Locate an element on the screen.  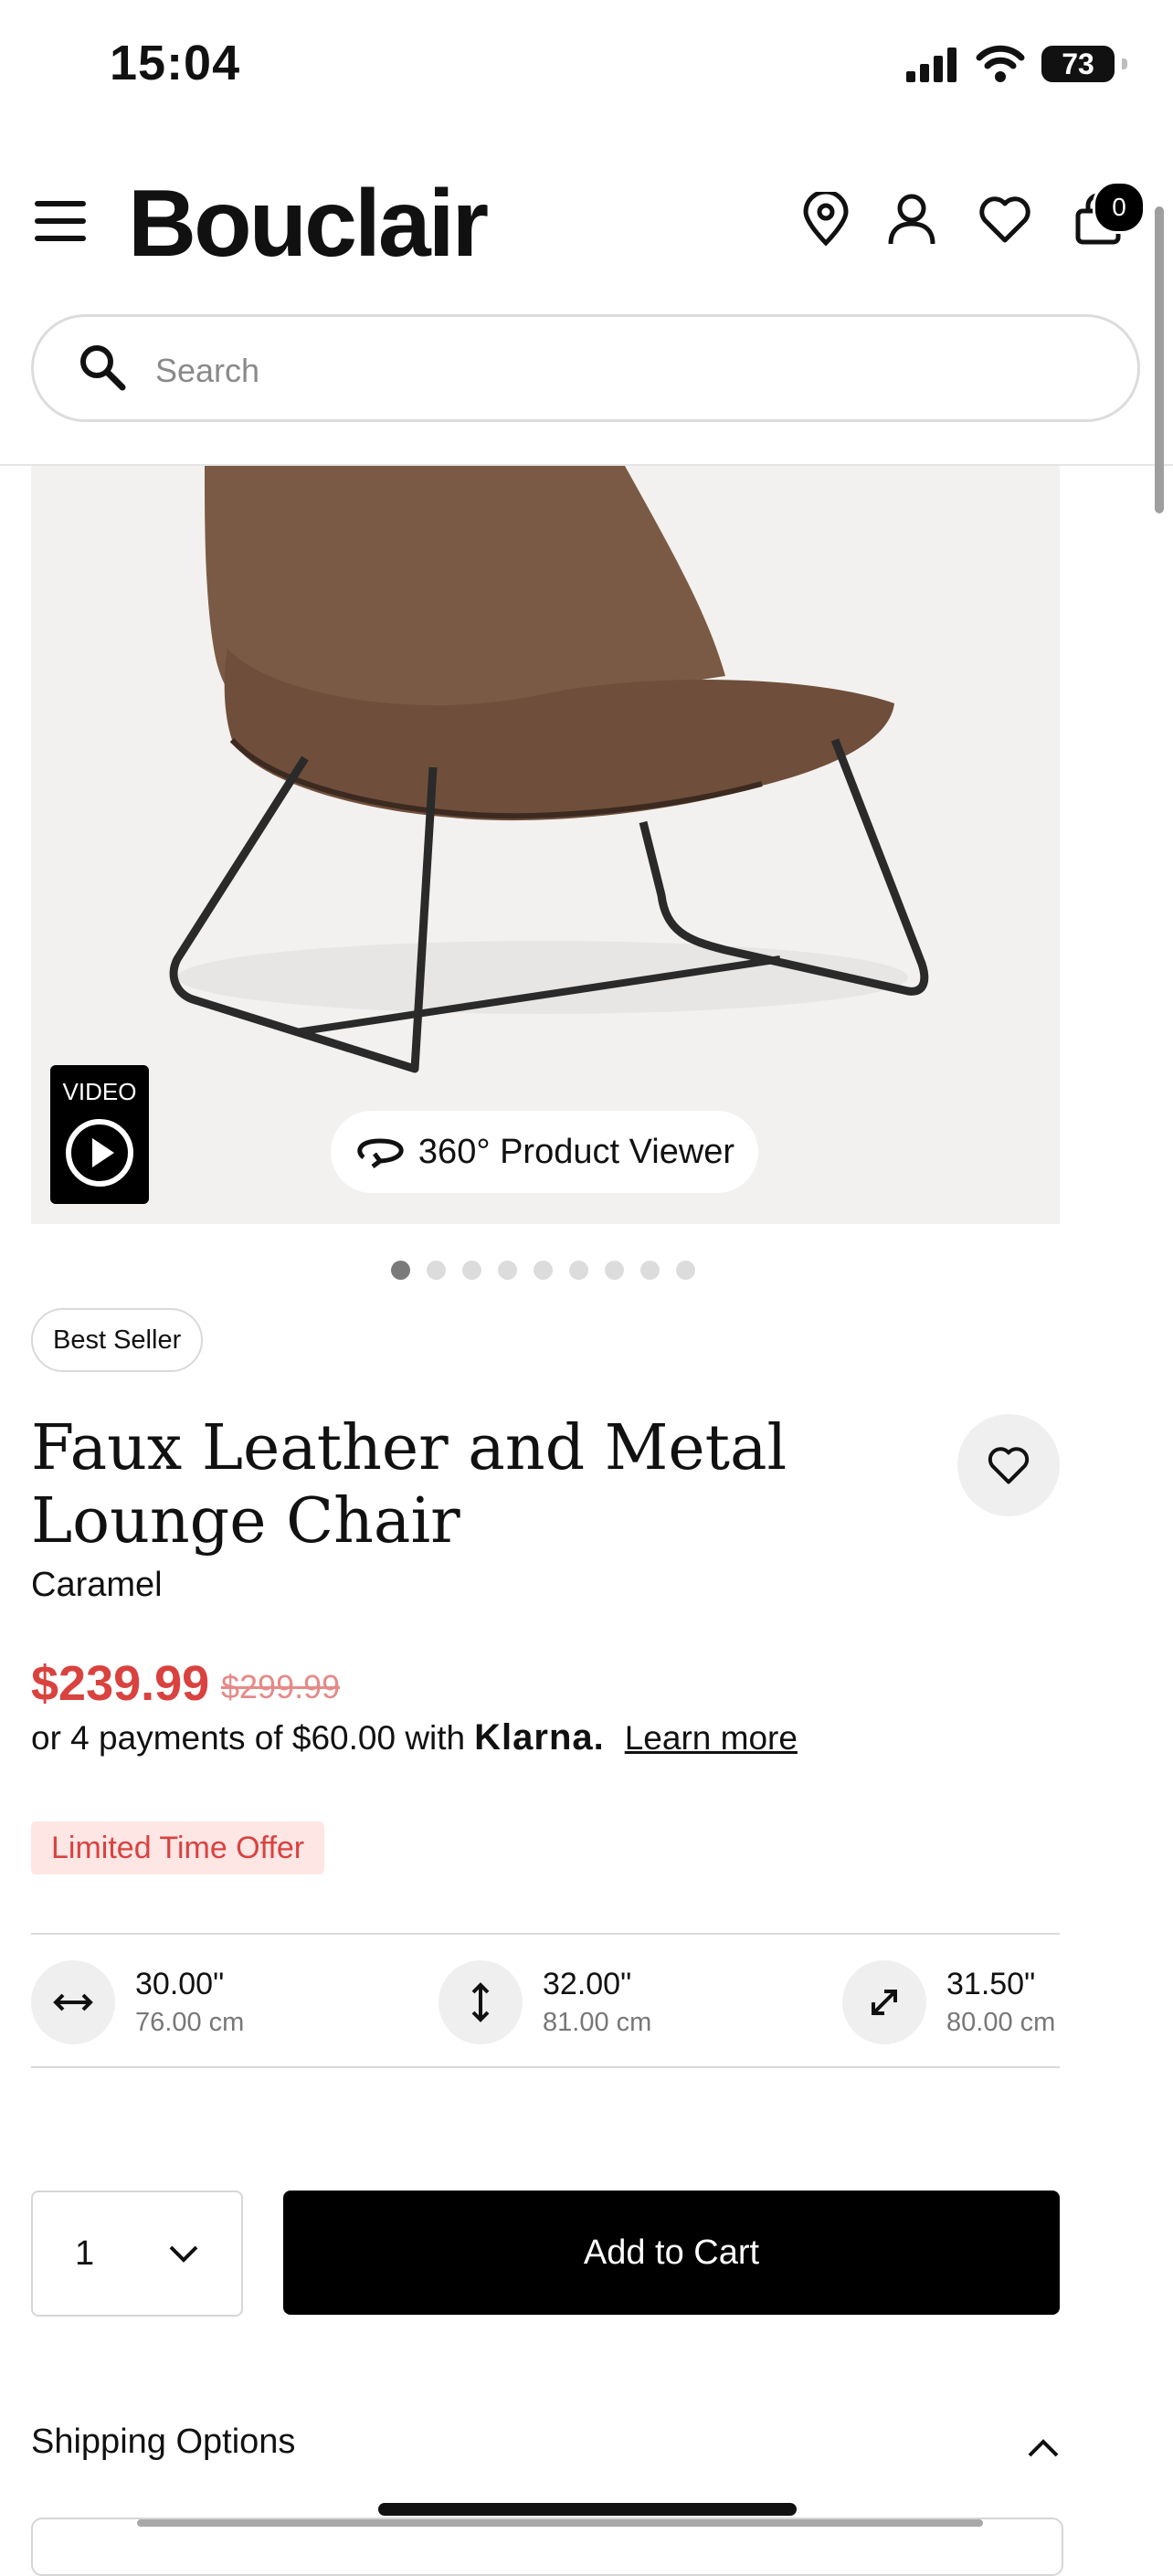
height-arrows-icon is located at coordinates (480, 2002).